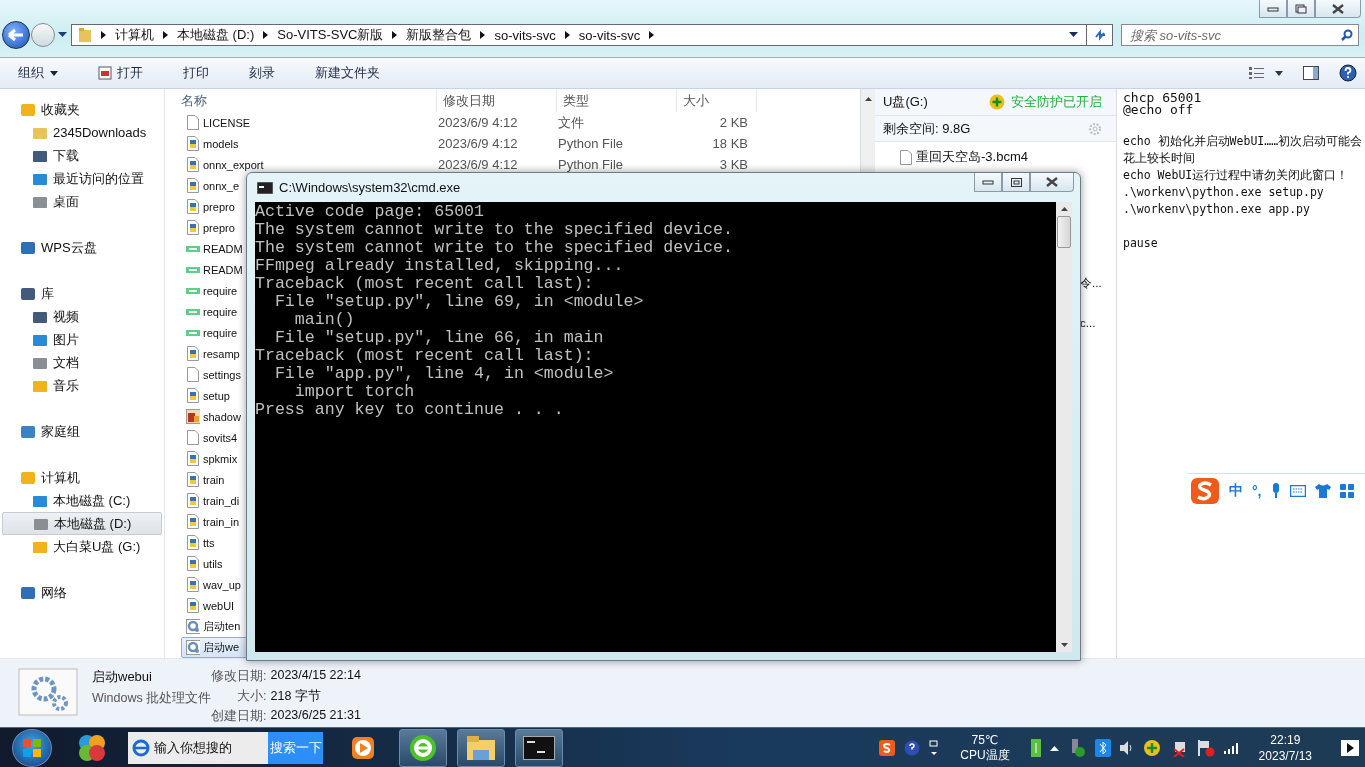 This screenshot has width=1365, height=767. What do you see at coordinates (82, 109) in the screenshot?
I see `nav-item: 收藏夹` at bounding box center [82, 109].